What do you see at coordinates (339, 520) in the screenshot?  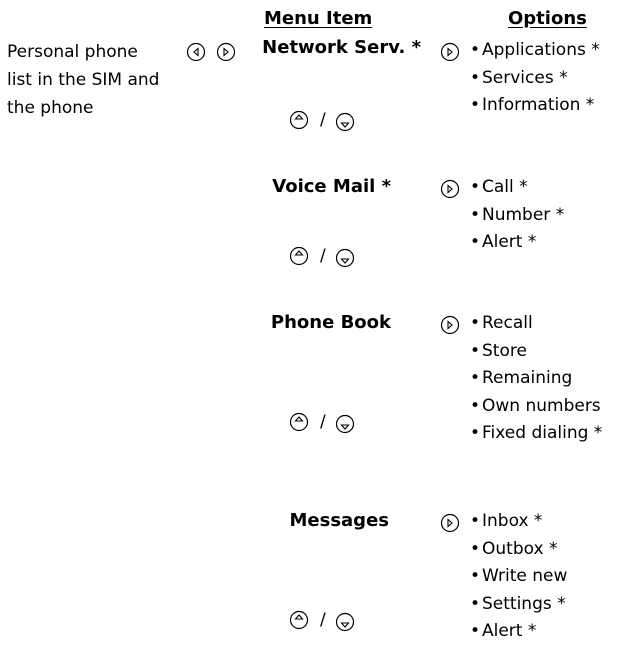 I see `menu-item-messages: Messages` at bounding box center [339, 520].